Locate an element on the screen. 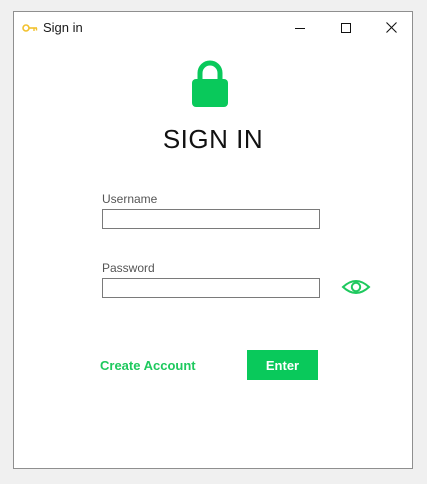 The height and width of the screenshot is (484, 427). enter-button: Enter is located at coordinates (282, 365).